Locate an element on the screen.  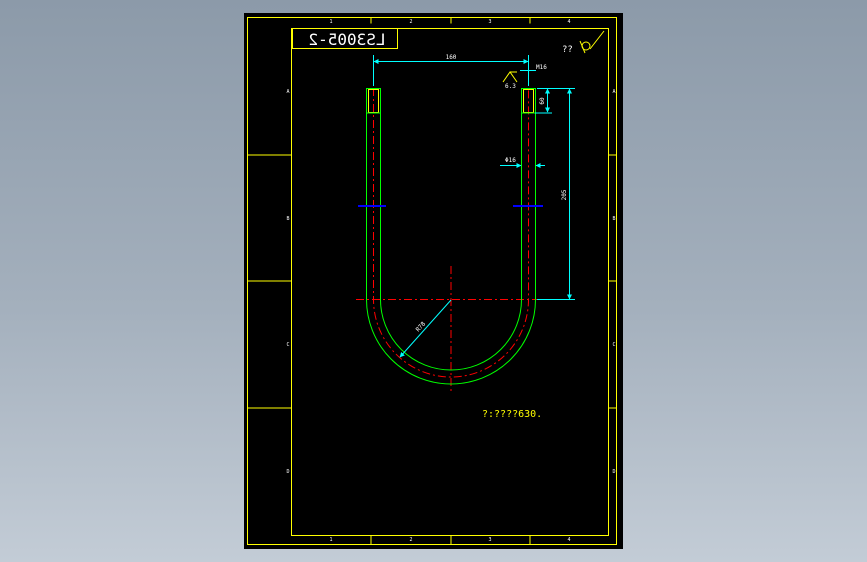
roughness-note: ?? is located at coordinates (567, 50).